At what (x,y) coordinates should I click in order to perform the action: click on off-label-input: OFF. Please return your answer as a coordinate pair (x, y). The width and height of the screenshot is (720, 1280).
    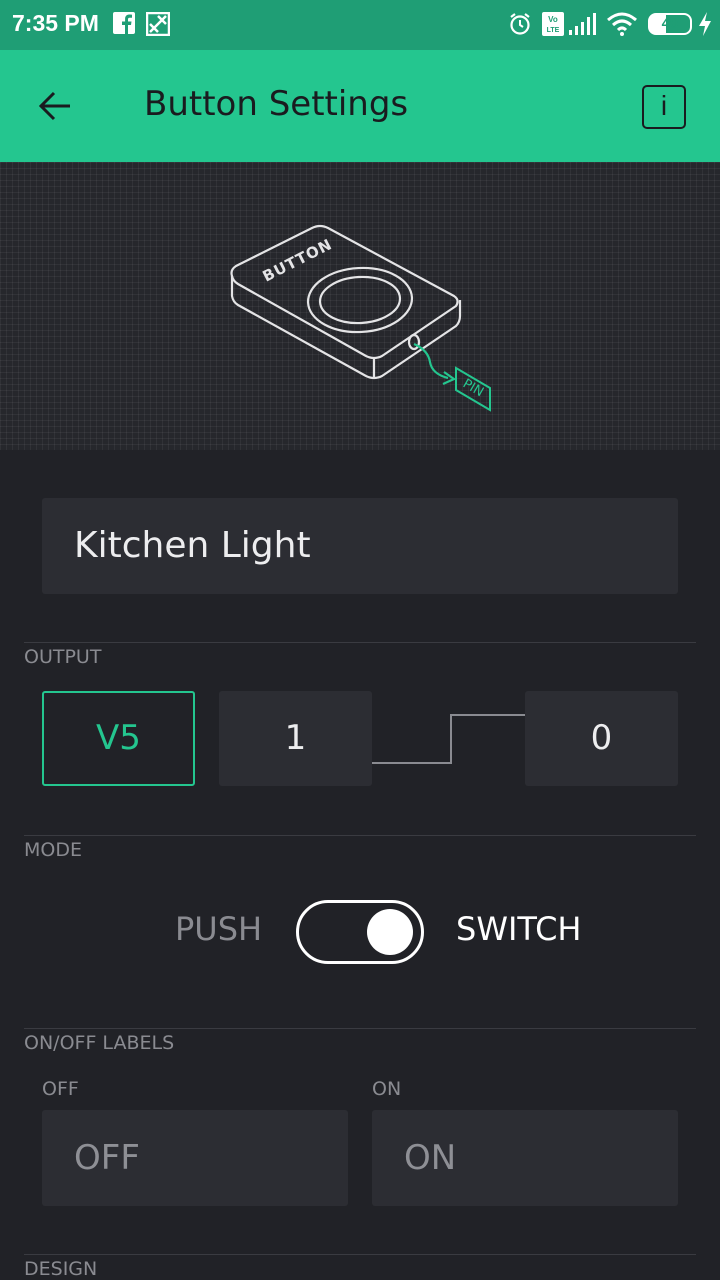
    Looking at the image, I should click on (195, 1158).